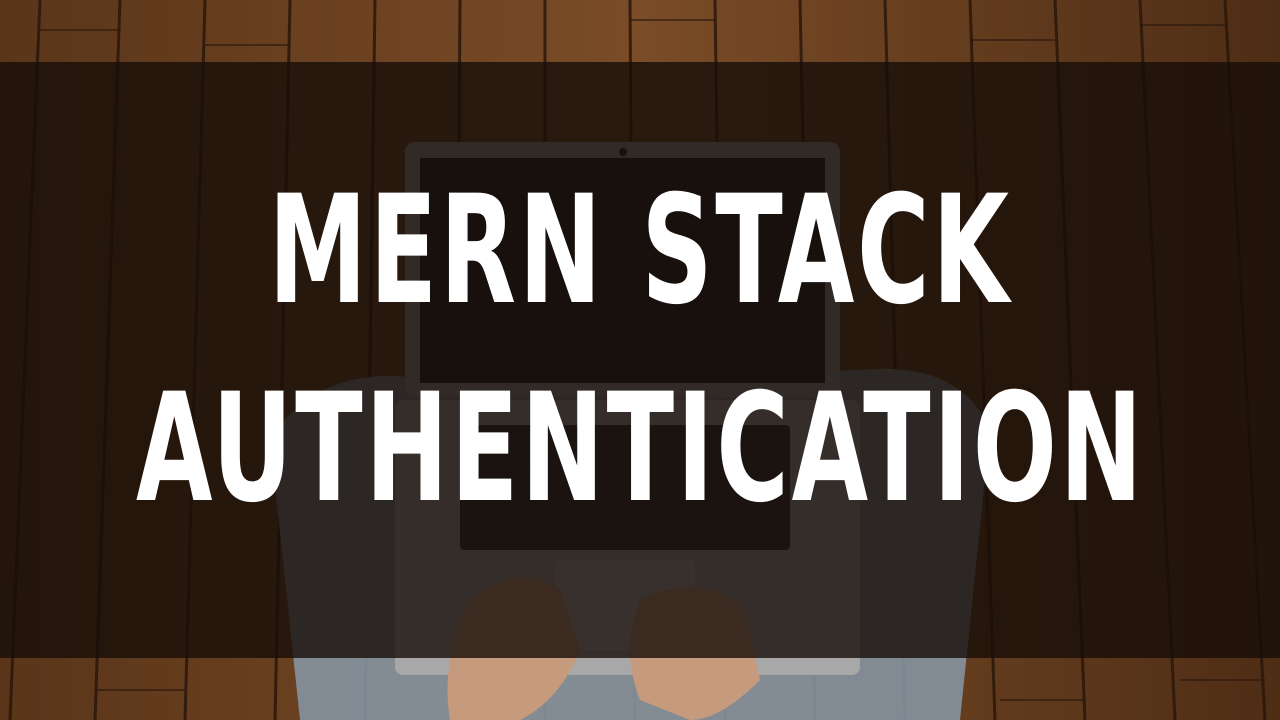 This screenshot has height=720, width=1280. Describe the element at coordinates (640, 251) in the screenshot. I see `headline-line-1: MERN STACK` at that location.